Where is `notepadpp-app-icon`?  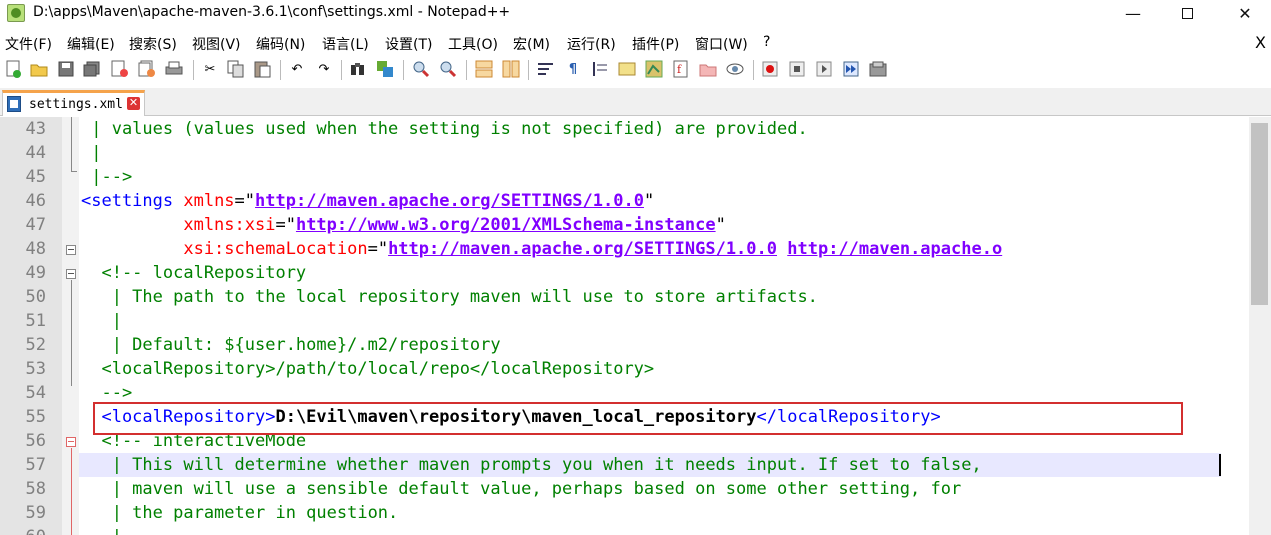
notepadpp-app-icon is located at coordinates (16, 13).